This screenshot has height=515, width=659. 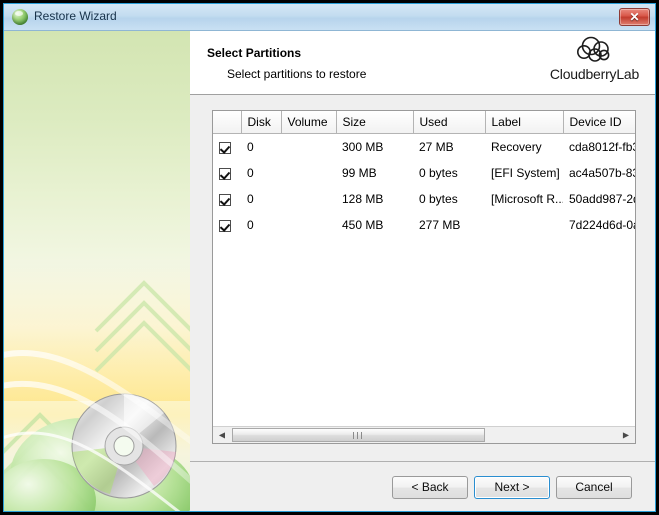 What do you see at coordinates (374, 146) in the screenshot?
I see `cell-size: 300 MB` at bounding box center [374, 146].